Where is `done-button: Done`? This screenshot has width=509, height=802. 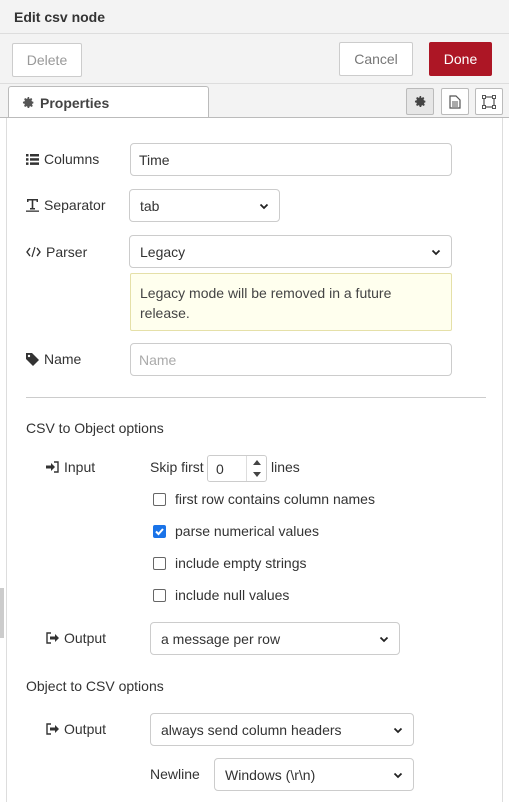
done-button: Done is located at coordinates (460, 59).